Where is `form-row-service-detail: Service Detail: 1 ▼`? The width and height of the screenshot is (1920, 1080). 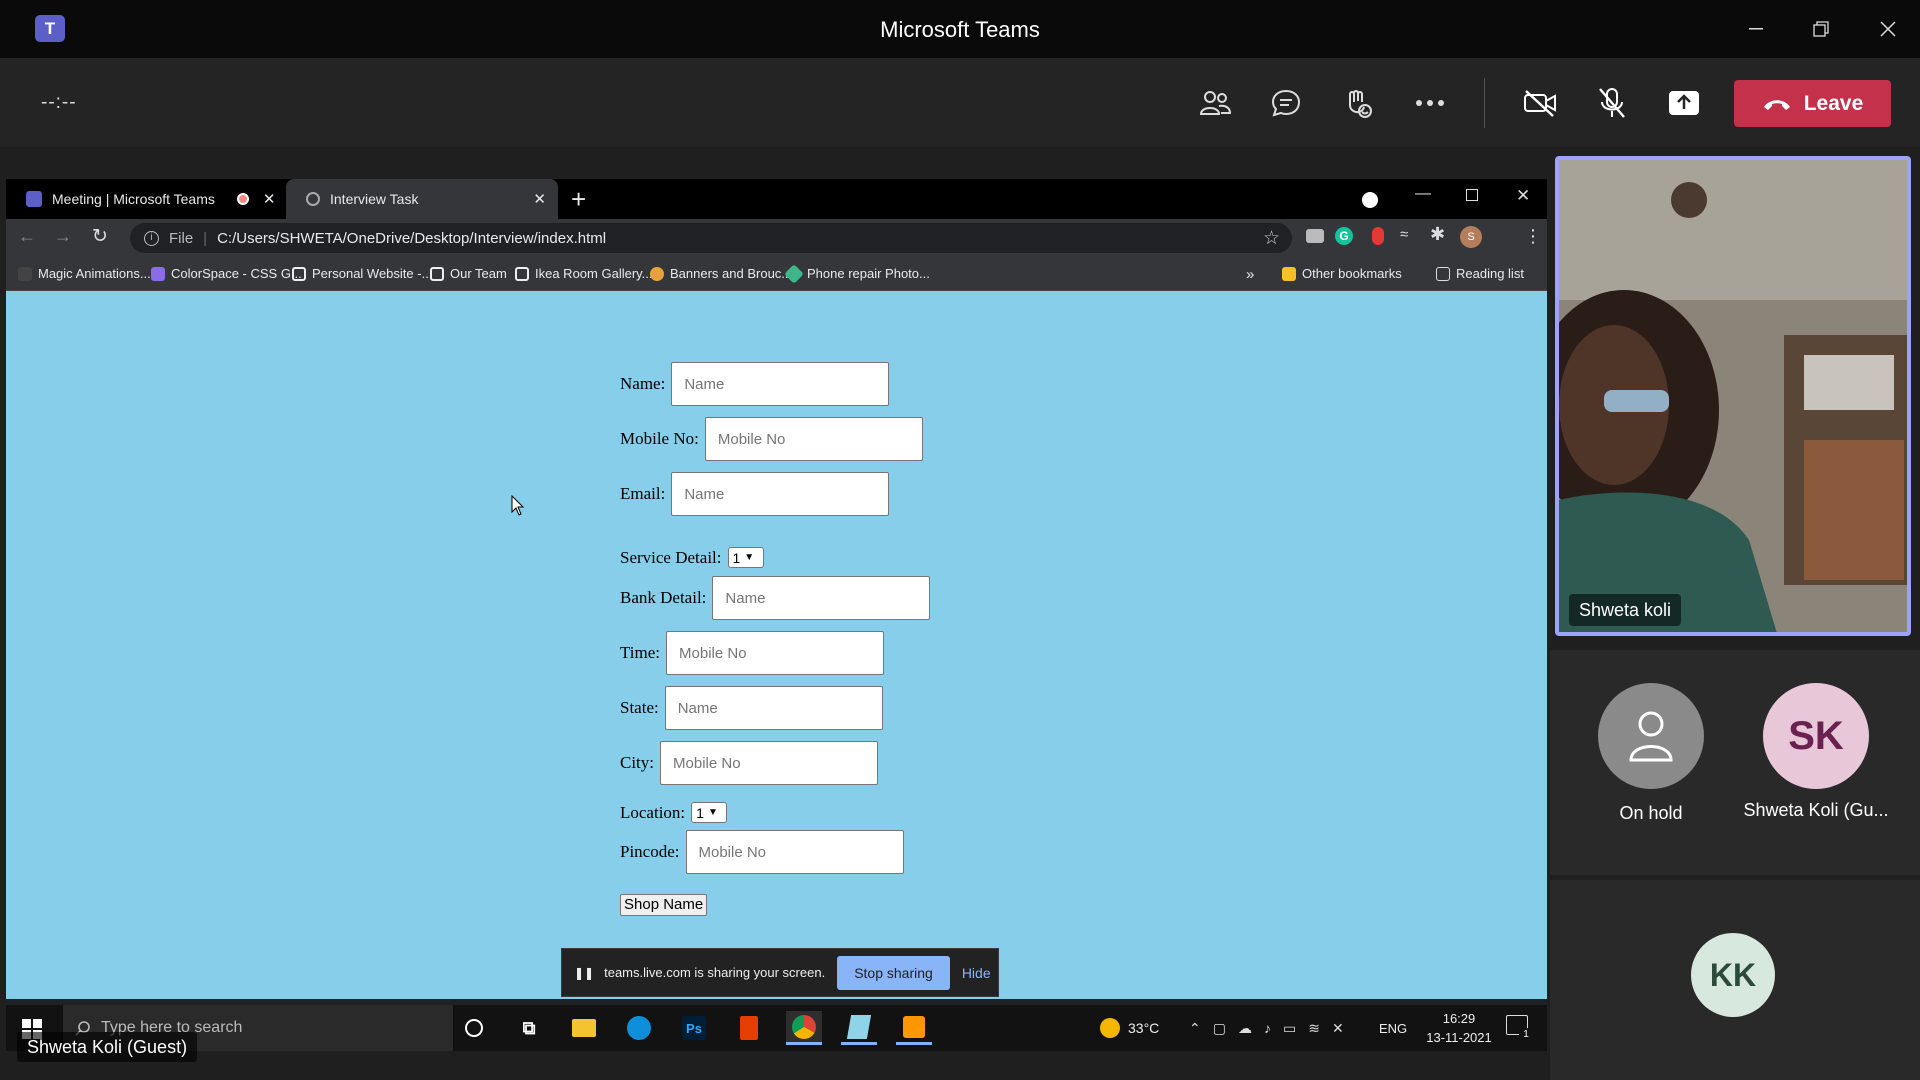 form-row-service-detail: Service Detail: 1 ▼ is located at coordinates (692, 557).